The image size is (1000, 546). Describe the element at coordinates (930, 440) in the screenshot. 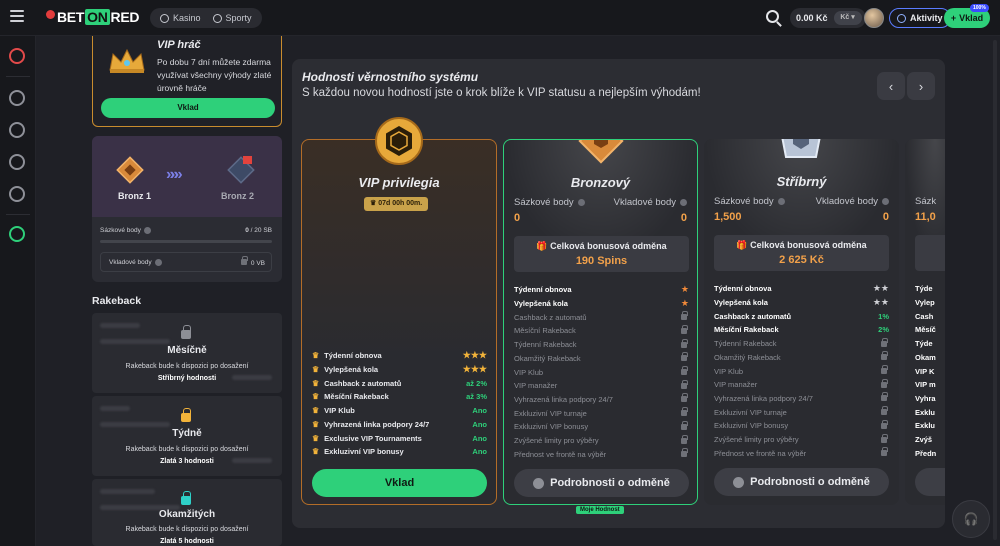

I see `feature-row: Zvýš` at that location.